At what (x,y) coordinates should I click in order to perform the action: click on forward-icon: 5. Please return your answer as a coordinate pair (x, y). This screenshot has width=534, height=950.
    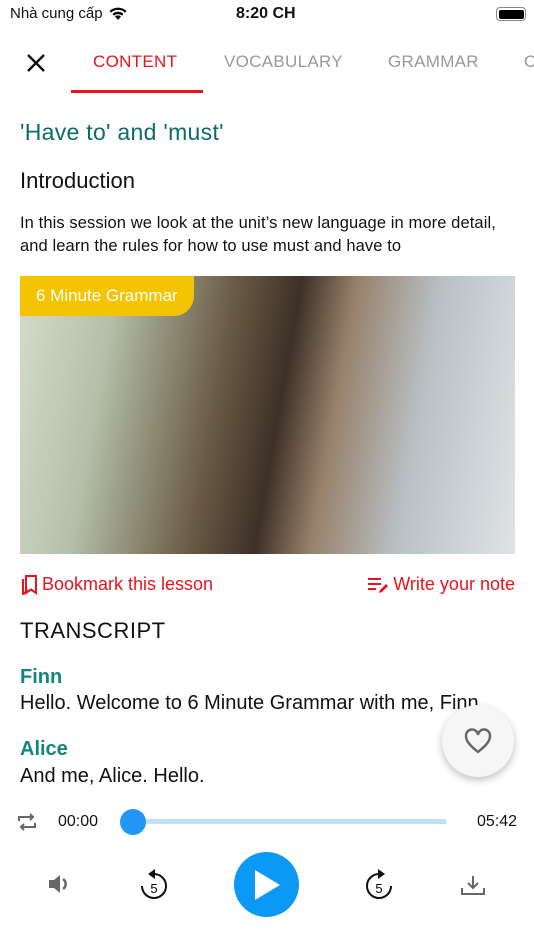
    Looking at the image, I should click on (379, 884).